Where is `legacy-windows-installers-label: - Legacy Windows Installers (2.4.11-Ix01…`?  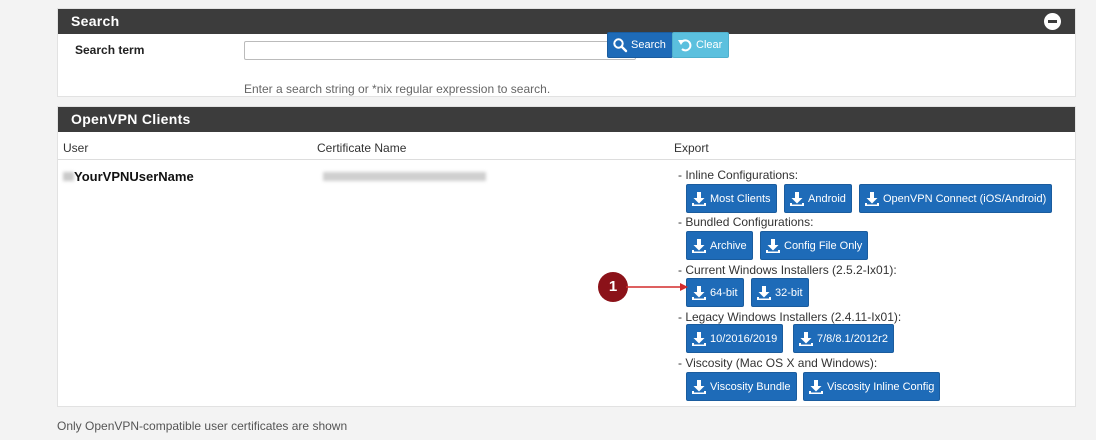
legacy-windows-installers-label: - Legacy Windows Installers (2.4.11-Ix01… is located at coordinates (790, 317).